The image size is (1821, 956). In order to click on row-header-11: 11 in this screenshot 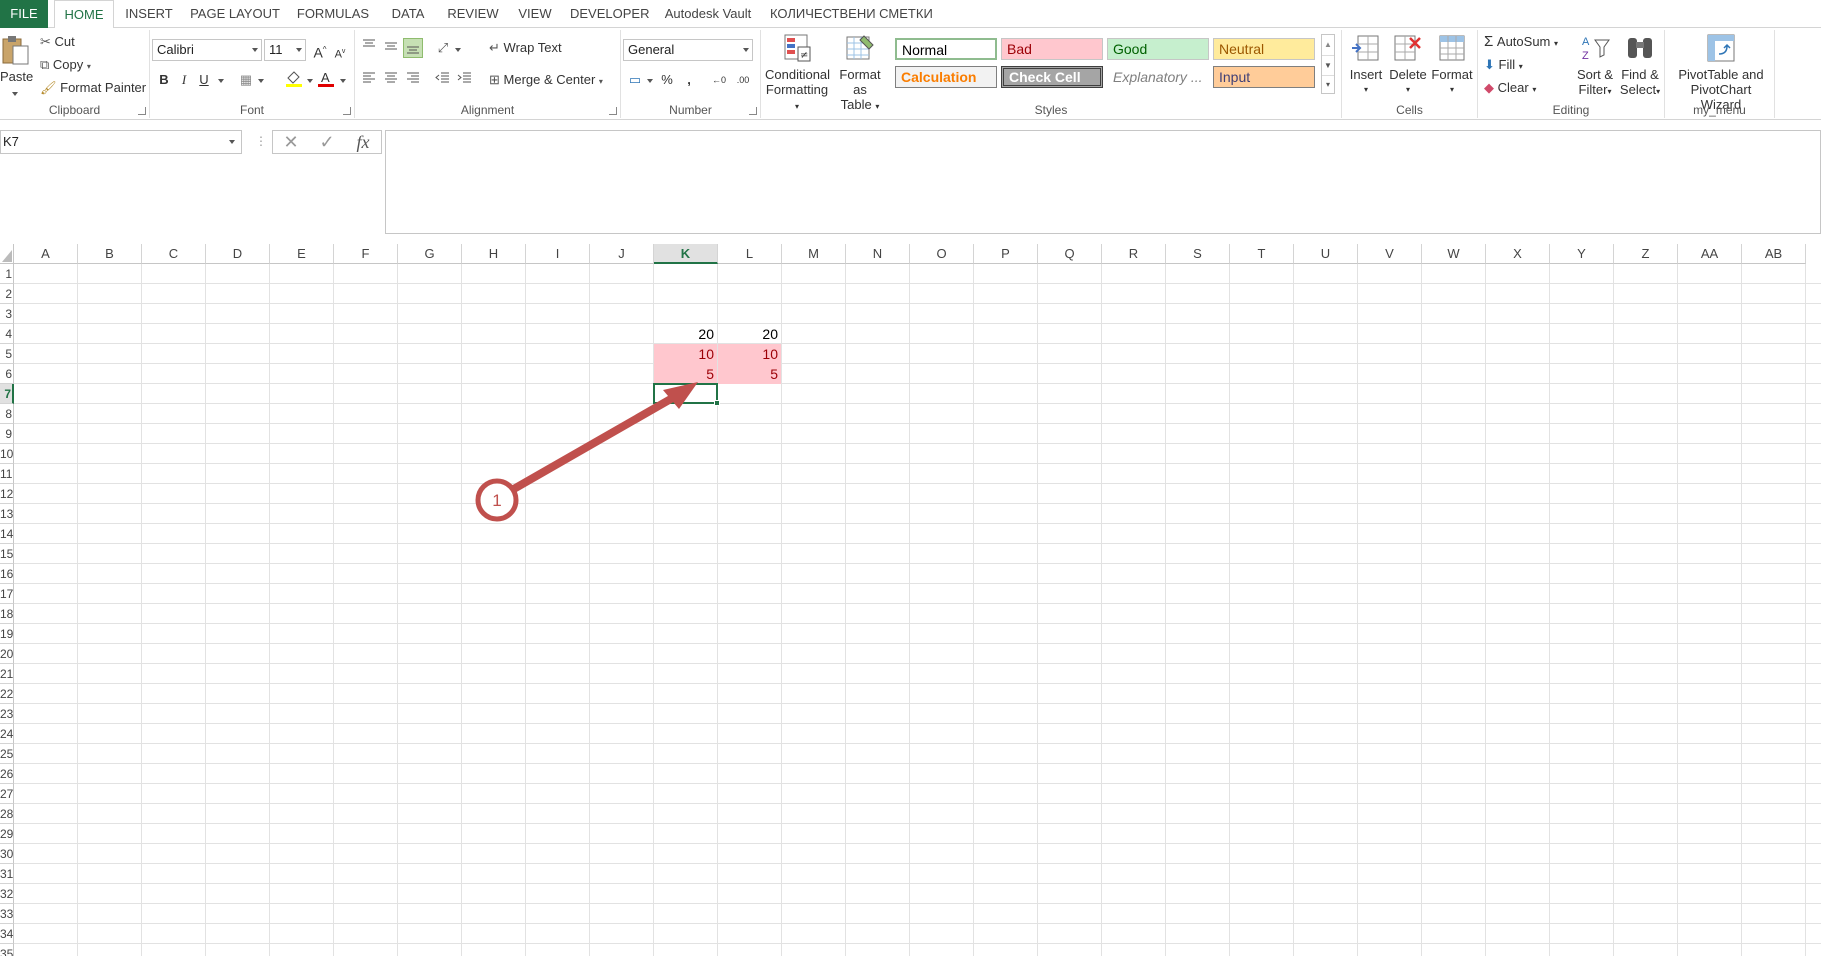, I will do `click(7, 474)`.